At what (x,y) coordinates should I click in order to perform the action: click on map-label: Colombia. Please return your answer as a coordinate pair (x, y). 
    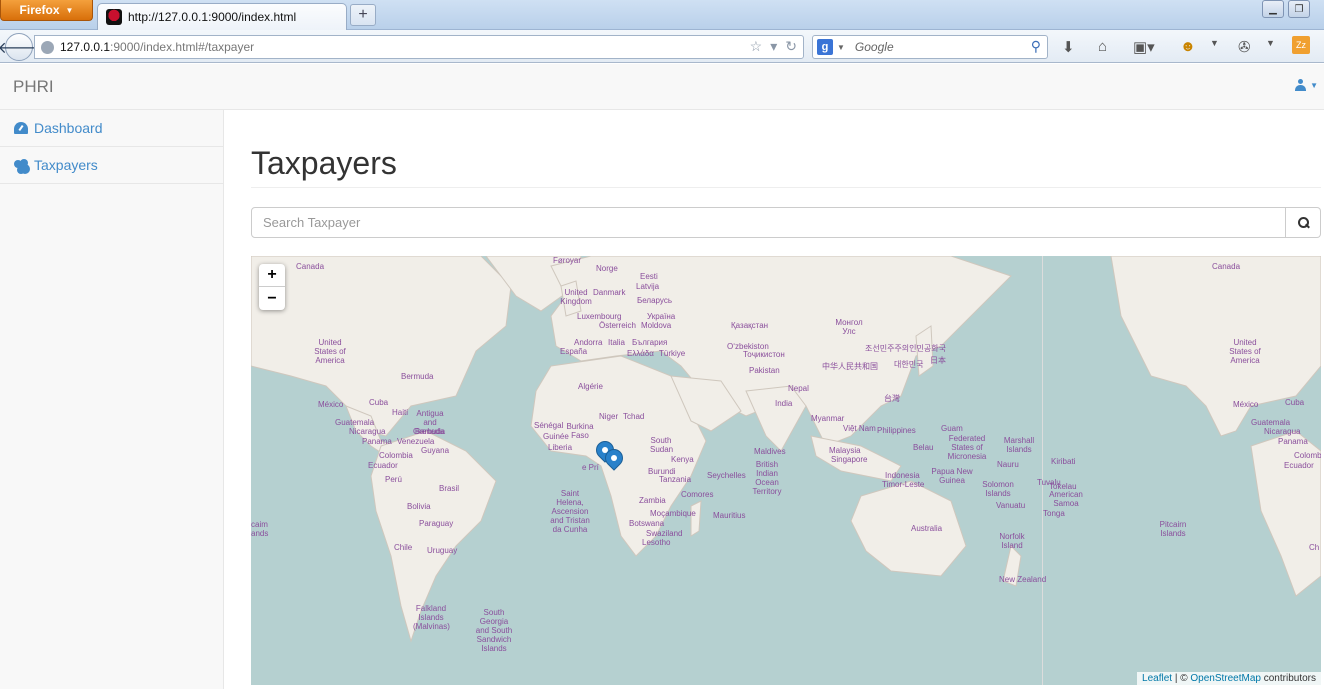
    Looking at the image, I should click on (396, 455).